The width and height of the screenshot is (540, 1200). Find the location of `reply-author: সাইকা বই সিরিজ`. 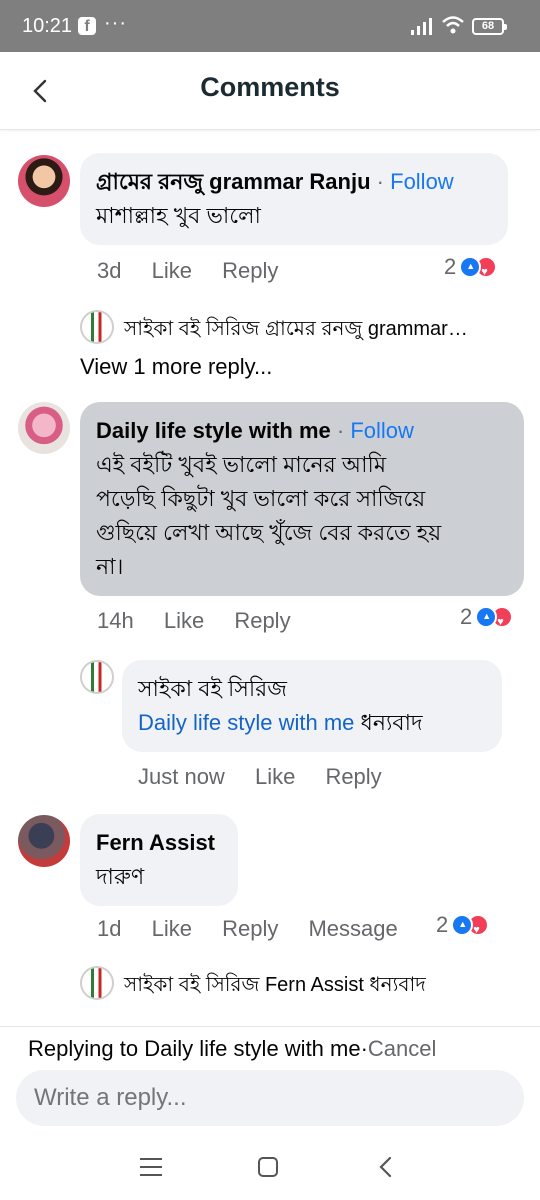

reply-author: সাইকা বই সিরিজ is located at coordinates (312, 689).